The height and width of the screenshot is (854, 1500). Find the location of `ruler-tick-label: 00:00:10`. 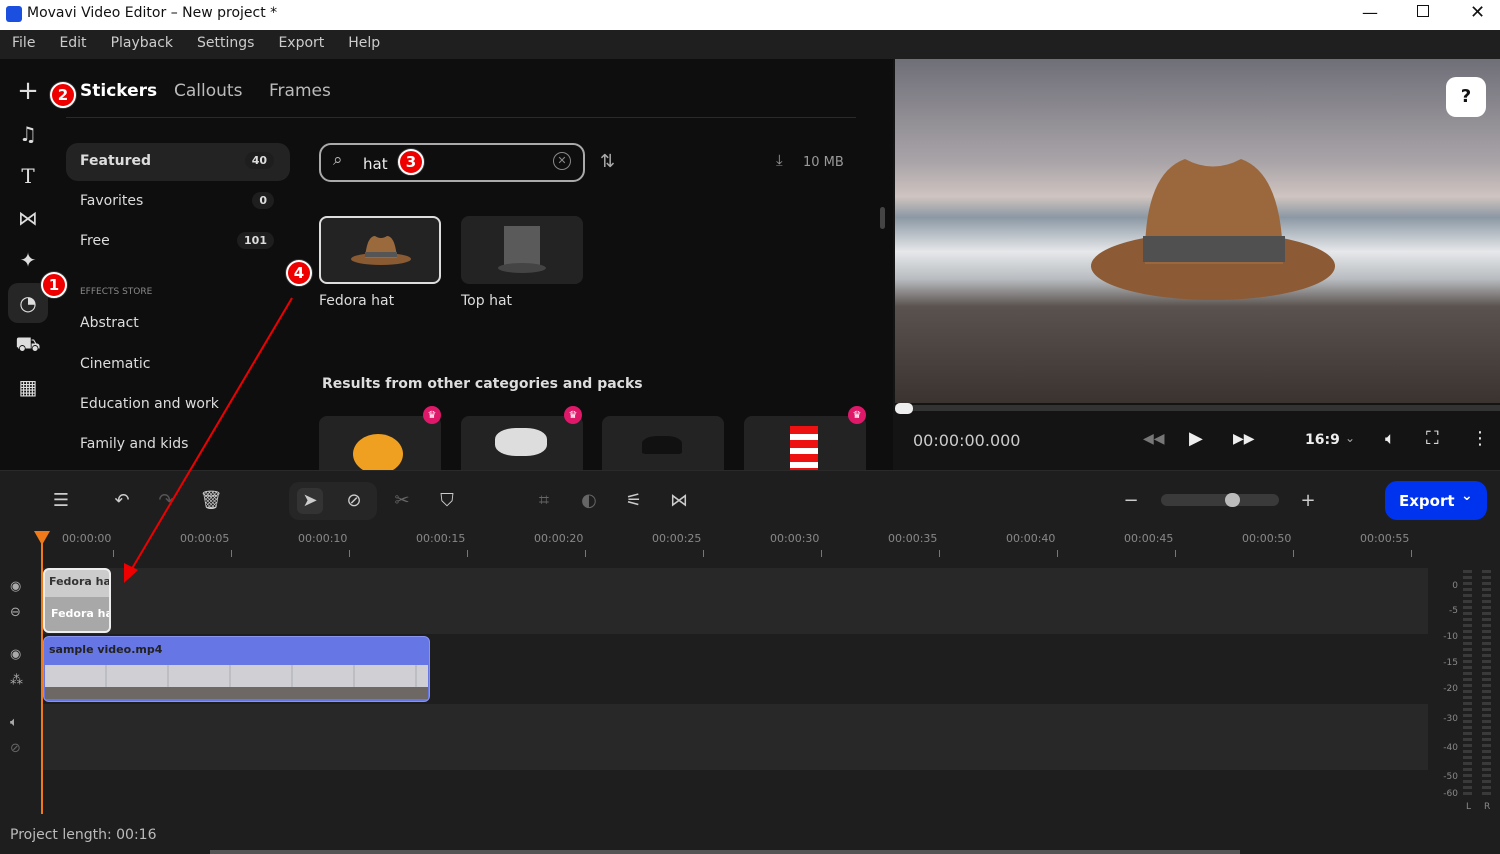

ruler-tick-label: 00:00:10 is located at coordinates (323, 538).